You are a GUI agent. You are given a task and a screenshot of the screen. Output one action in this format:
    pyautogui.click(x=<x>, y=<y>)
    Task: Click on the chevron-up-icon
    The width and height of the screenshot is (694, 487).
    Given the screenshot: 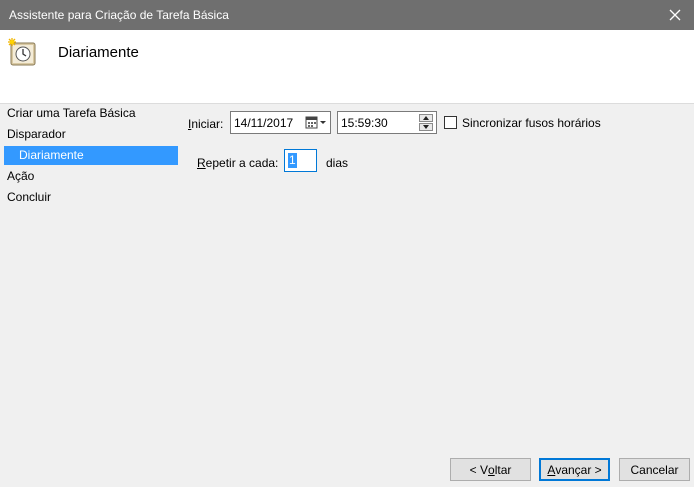 What is the action you would take?
    pyautogui.click(x=426, y=118)
    